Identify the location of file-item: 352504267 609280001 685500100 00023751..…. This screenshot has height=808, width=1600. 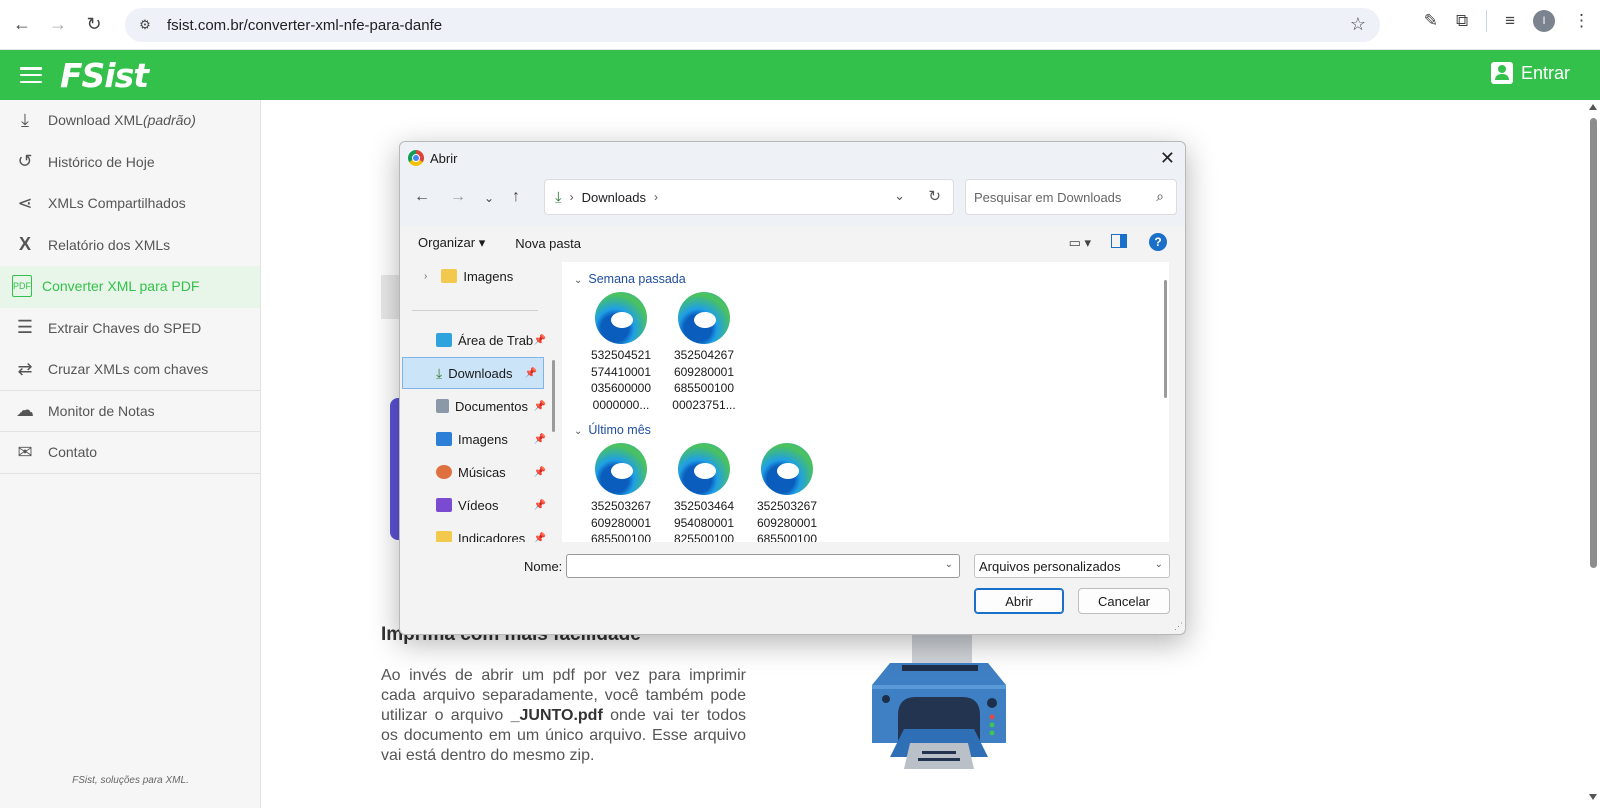
(704, 352).